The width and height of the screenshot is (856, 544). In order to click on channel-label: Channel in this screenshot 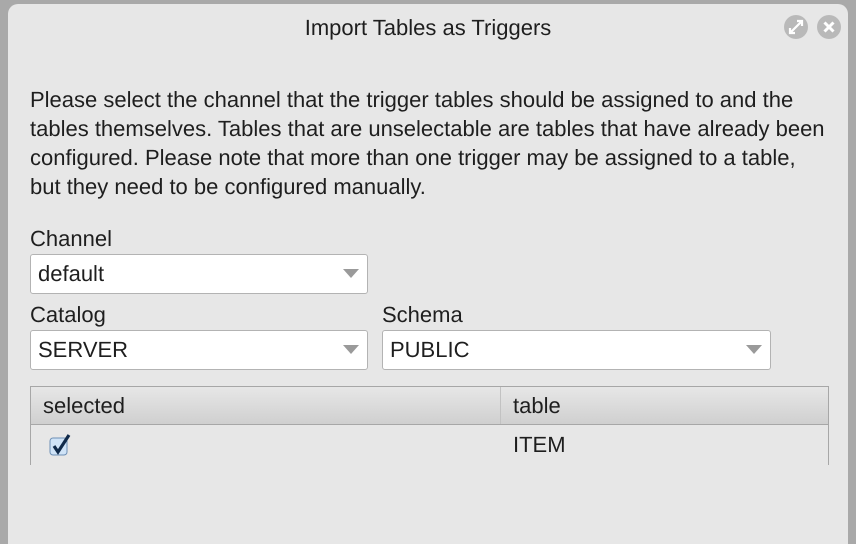, I will do `click(71, 238)`.